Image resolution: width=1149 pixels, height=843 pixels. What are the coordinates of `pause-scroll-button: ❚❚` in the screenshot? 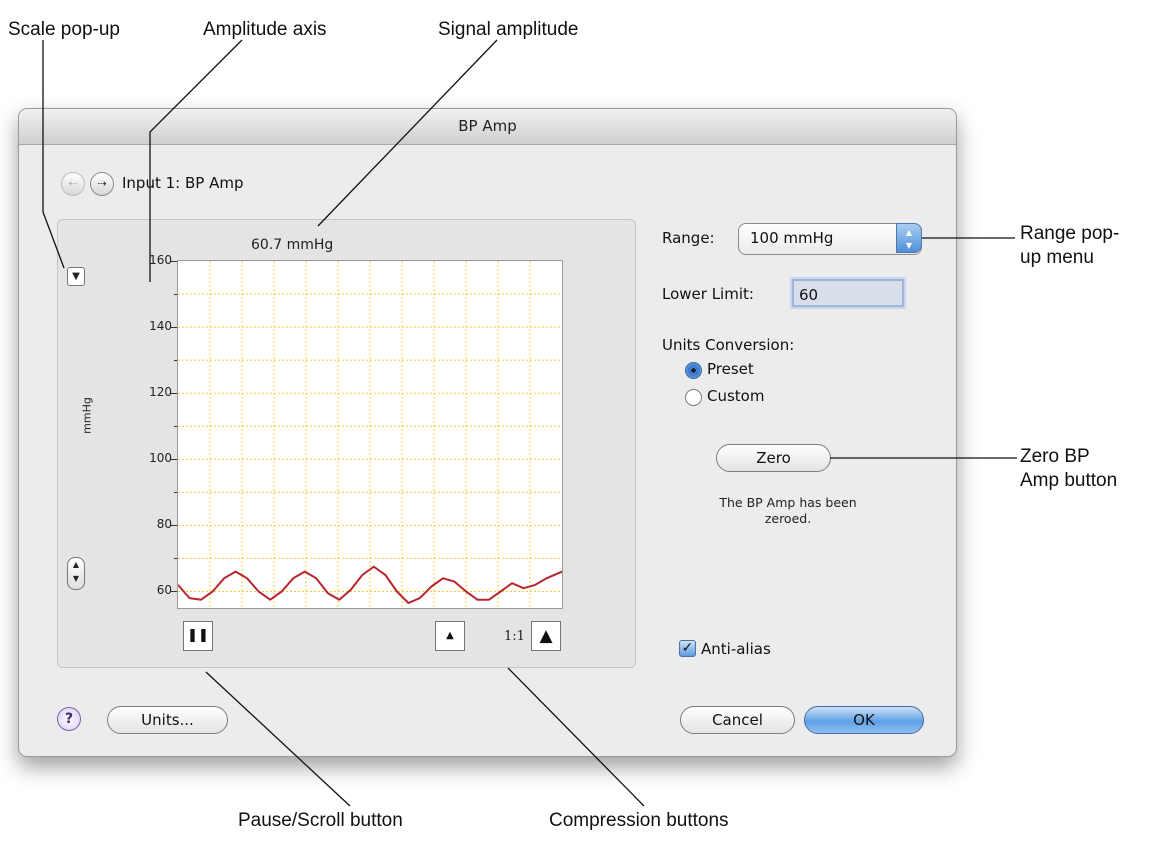 It's located at (198, 636).